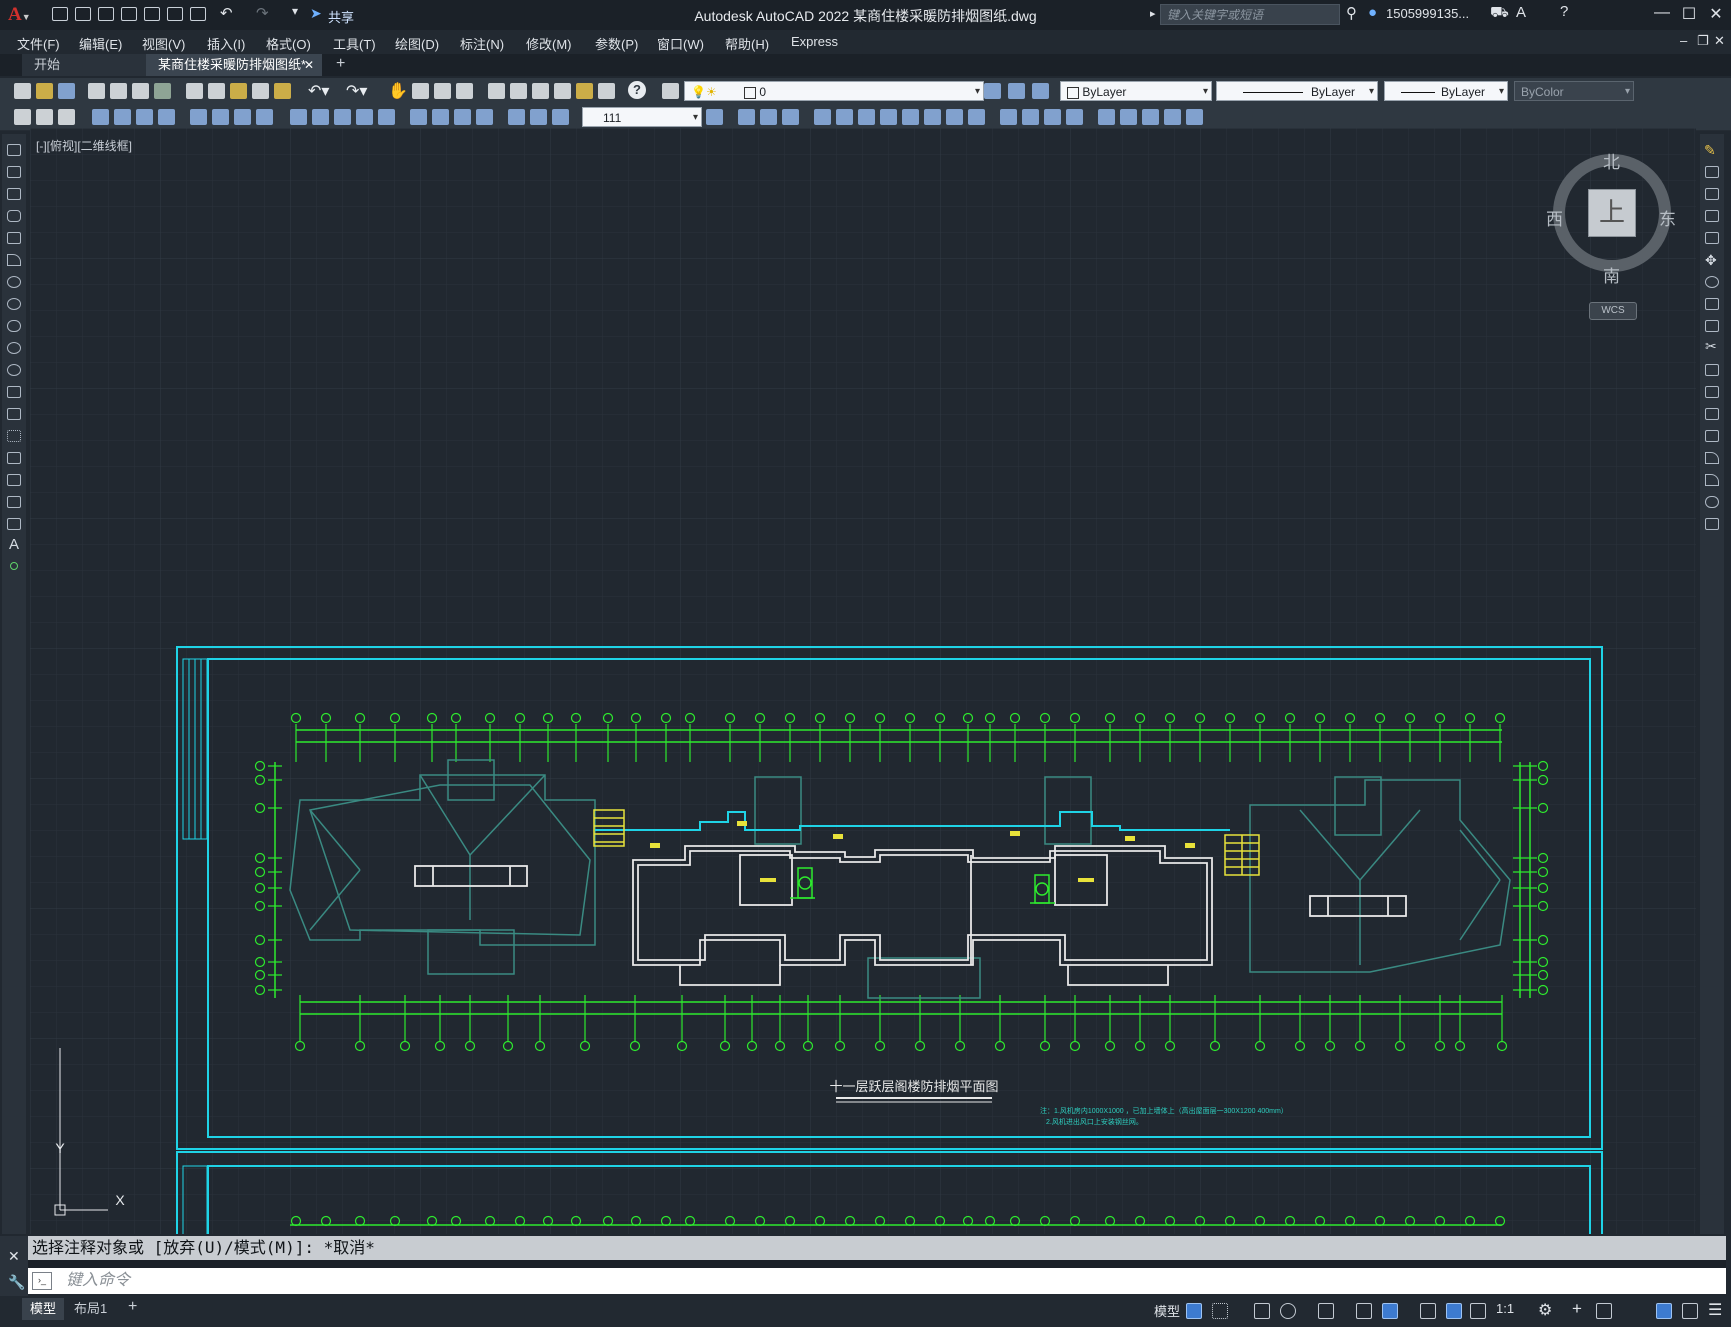  What do you see at coordinates (60, 14) in the screenshot?
I see `new-file-icon` at bounding box center [60, 14].